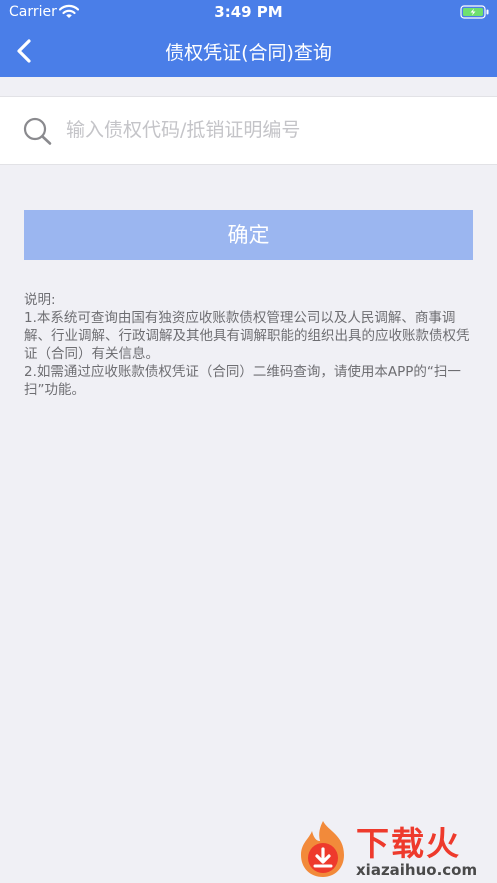 This screenshot has width=497, height=883. I want to click on flame-logo-icon, so click(322, 849).